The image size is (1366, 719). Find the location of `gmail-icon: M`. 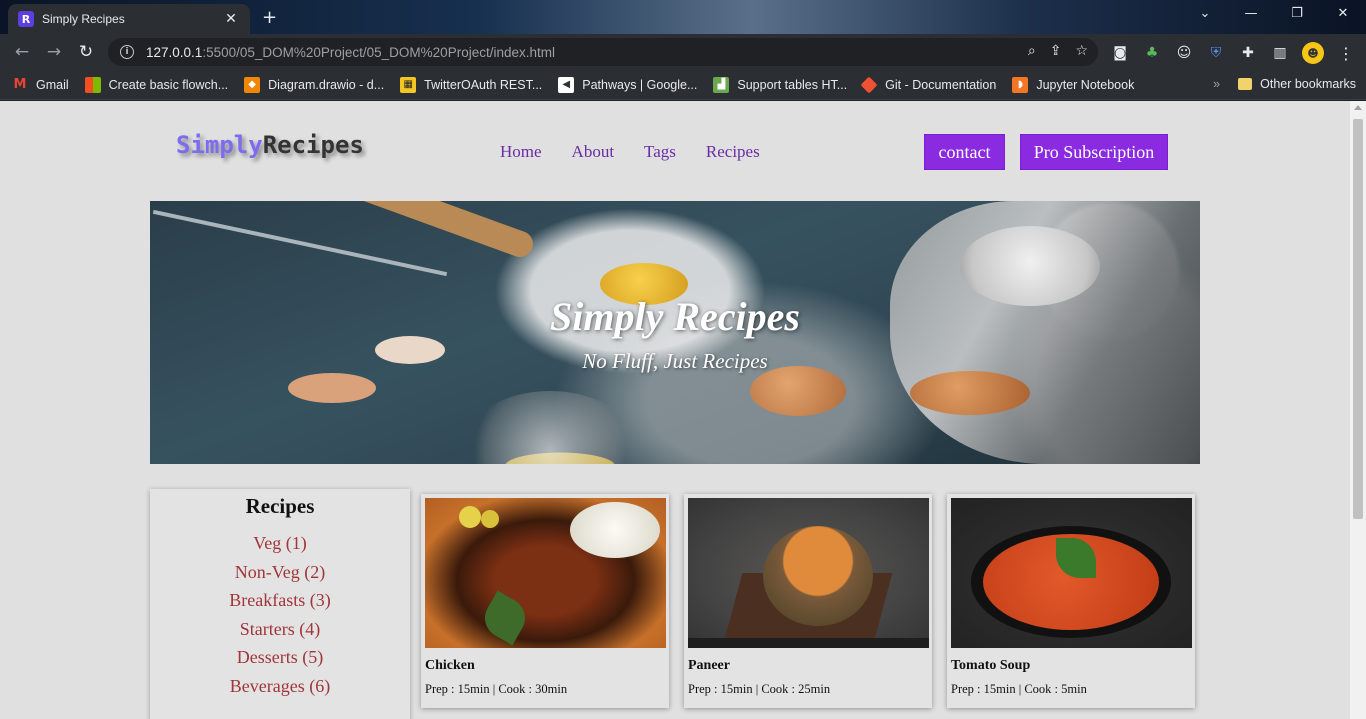

gmail-icon: M is located at coordinates (20, 84).